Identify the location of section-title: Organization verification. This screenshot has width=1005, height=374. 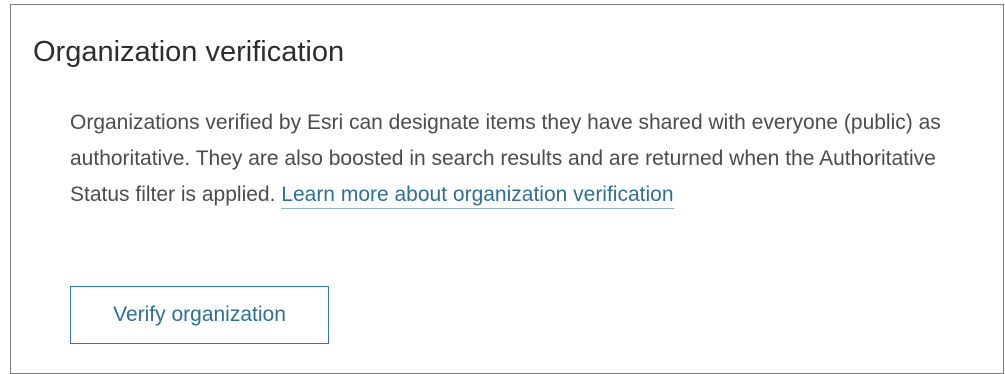
(189, 52).